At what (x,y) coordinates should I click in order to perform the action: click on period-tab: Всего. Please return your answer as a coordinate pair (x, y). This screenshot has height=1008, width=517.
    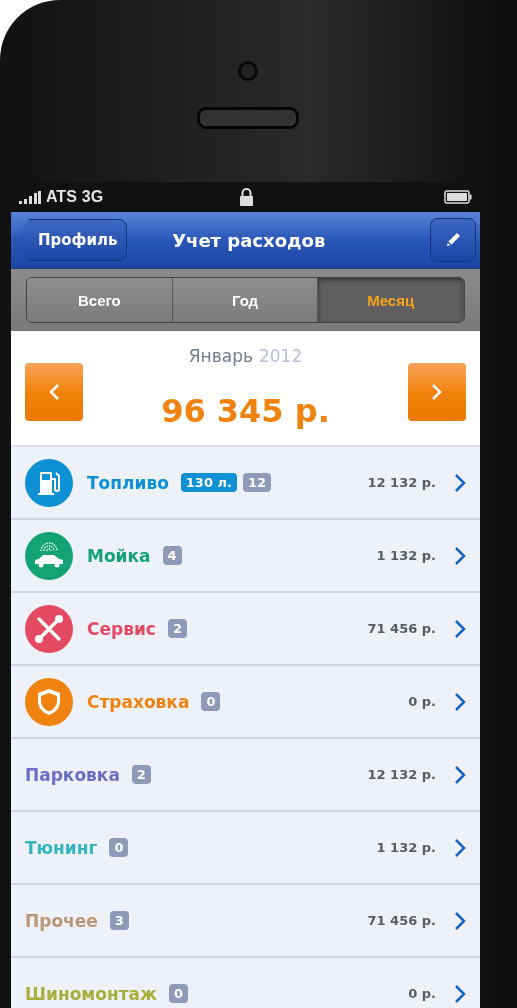
    Looking at the image, I should click on (100, 300).